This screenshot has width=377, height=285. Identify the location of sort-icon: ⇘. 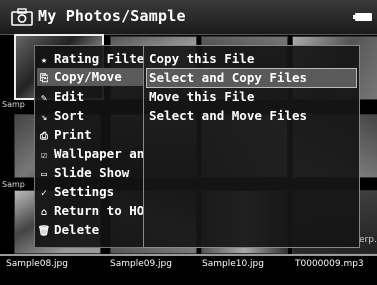
(44, 117).